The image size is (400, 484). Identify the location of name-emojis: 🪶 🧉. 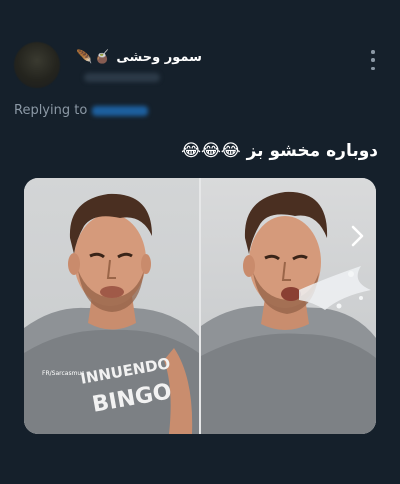
(93, 57).